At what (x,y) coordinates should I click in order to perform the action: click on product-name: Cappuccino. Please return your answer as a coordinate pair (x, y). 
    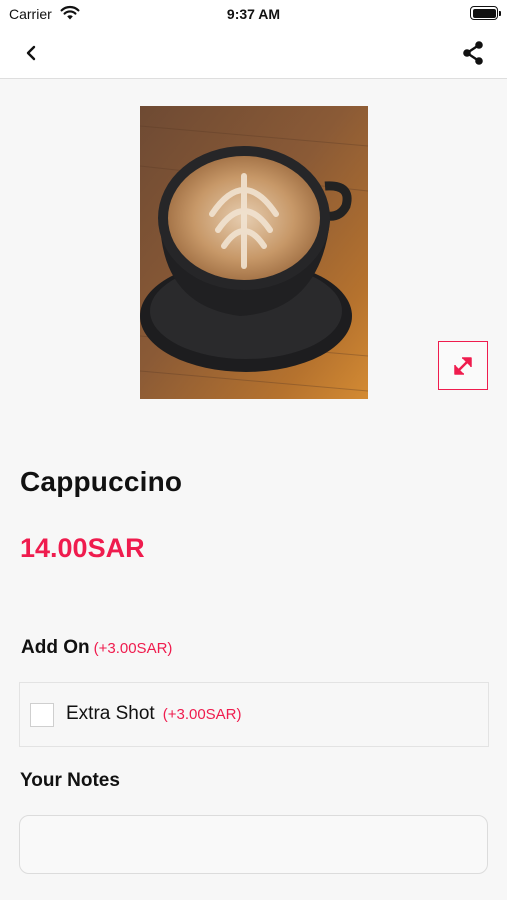
    Looking at the image, I should click on (101, 481).